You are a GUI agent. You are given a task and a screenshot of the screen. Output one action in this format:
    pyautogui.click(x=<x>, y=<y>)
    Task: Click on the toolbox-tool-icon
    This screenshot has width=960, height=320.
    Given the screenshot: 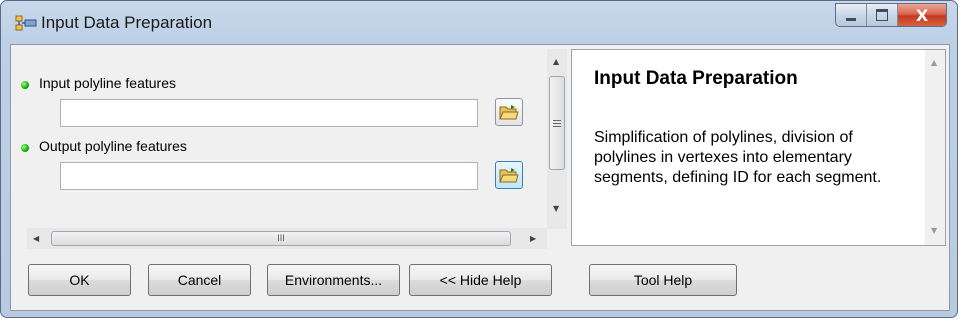 What is the action you would take?
    pyautogui.click(x=26, y=23)
    